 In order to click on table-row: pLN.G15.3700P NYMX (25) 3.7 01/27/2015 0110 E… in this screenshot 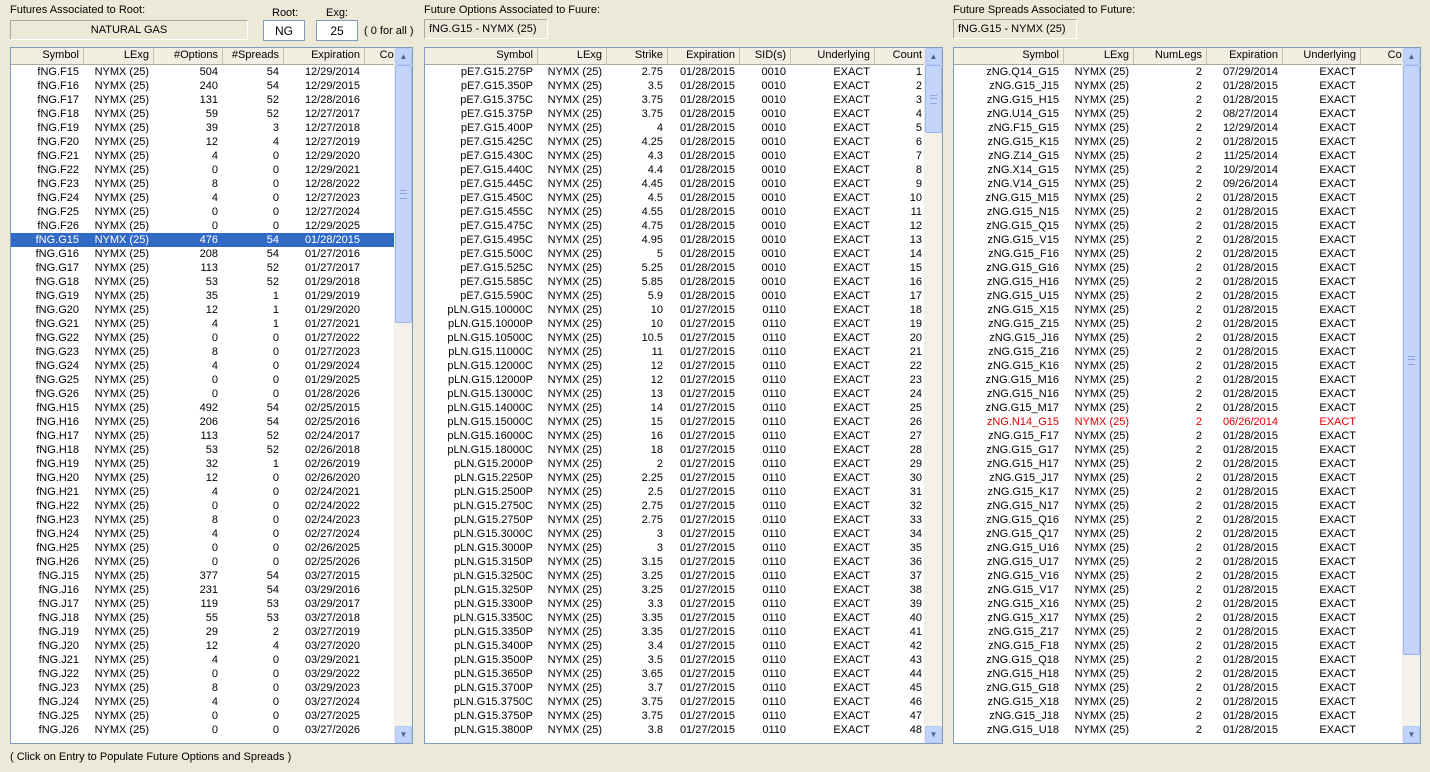, I will do `click(676, 688)`.